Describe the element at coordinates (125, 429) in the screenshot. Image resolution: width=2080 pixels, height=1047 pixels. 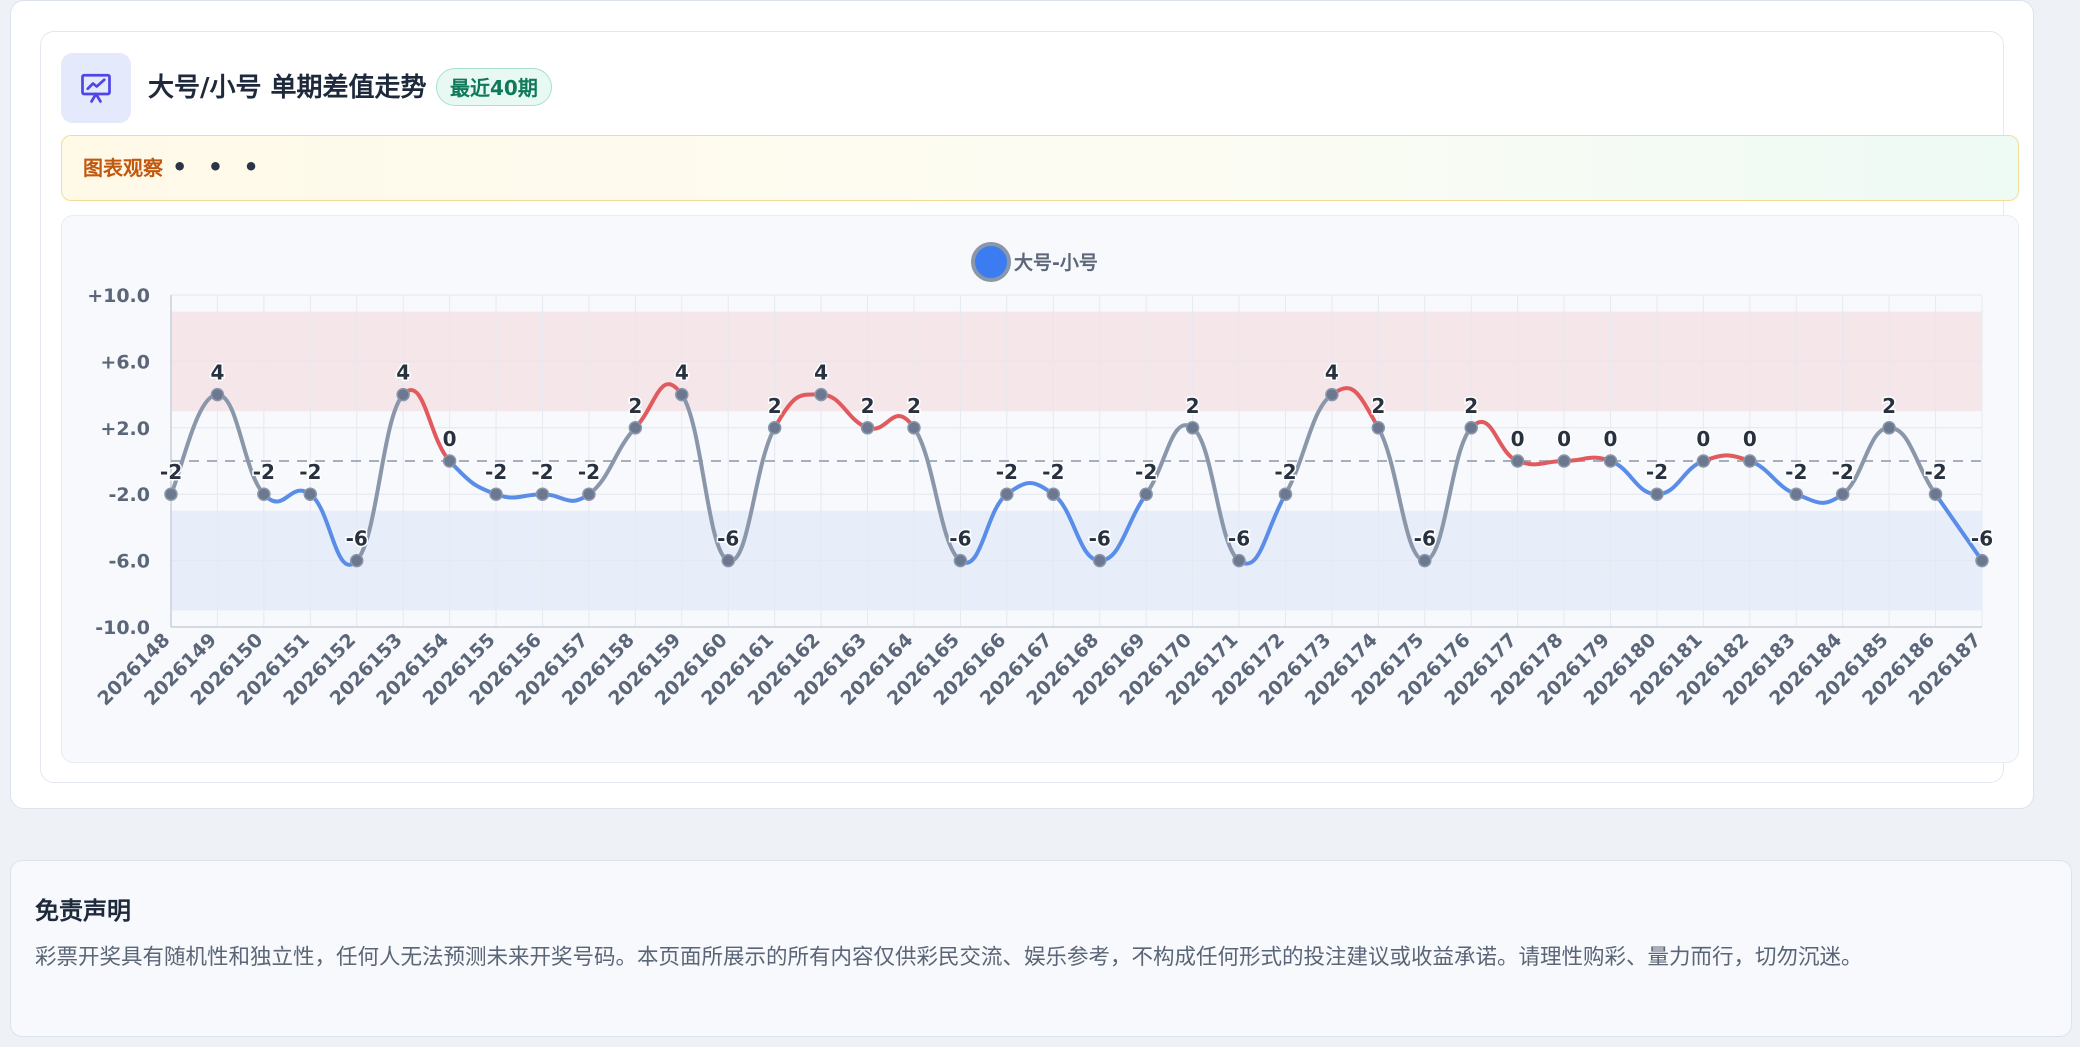
I see `y-tick-label: +2.0` at that location.